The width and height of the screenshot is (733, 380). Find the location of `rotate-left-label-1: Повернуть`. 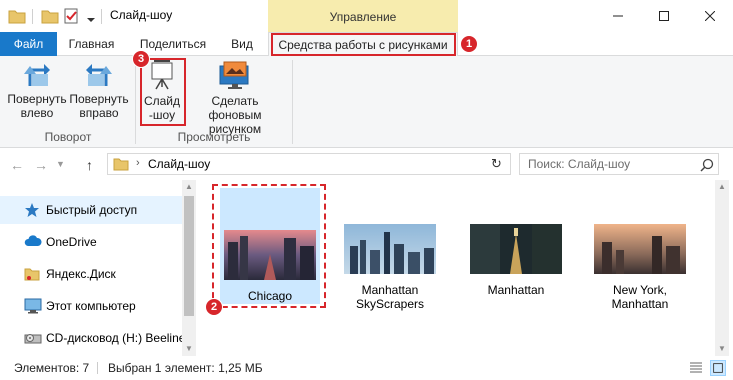

rotate-left-label-1: Повернуть is located at coordinates (37, 99).